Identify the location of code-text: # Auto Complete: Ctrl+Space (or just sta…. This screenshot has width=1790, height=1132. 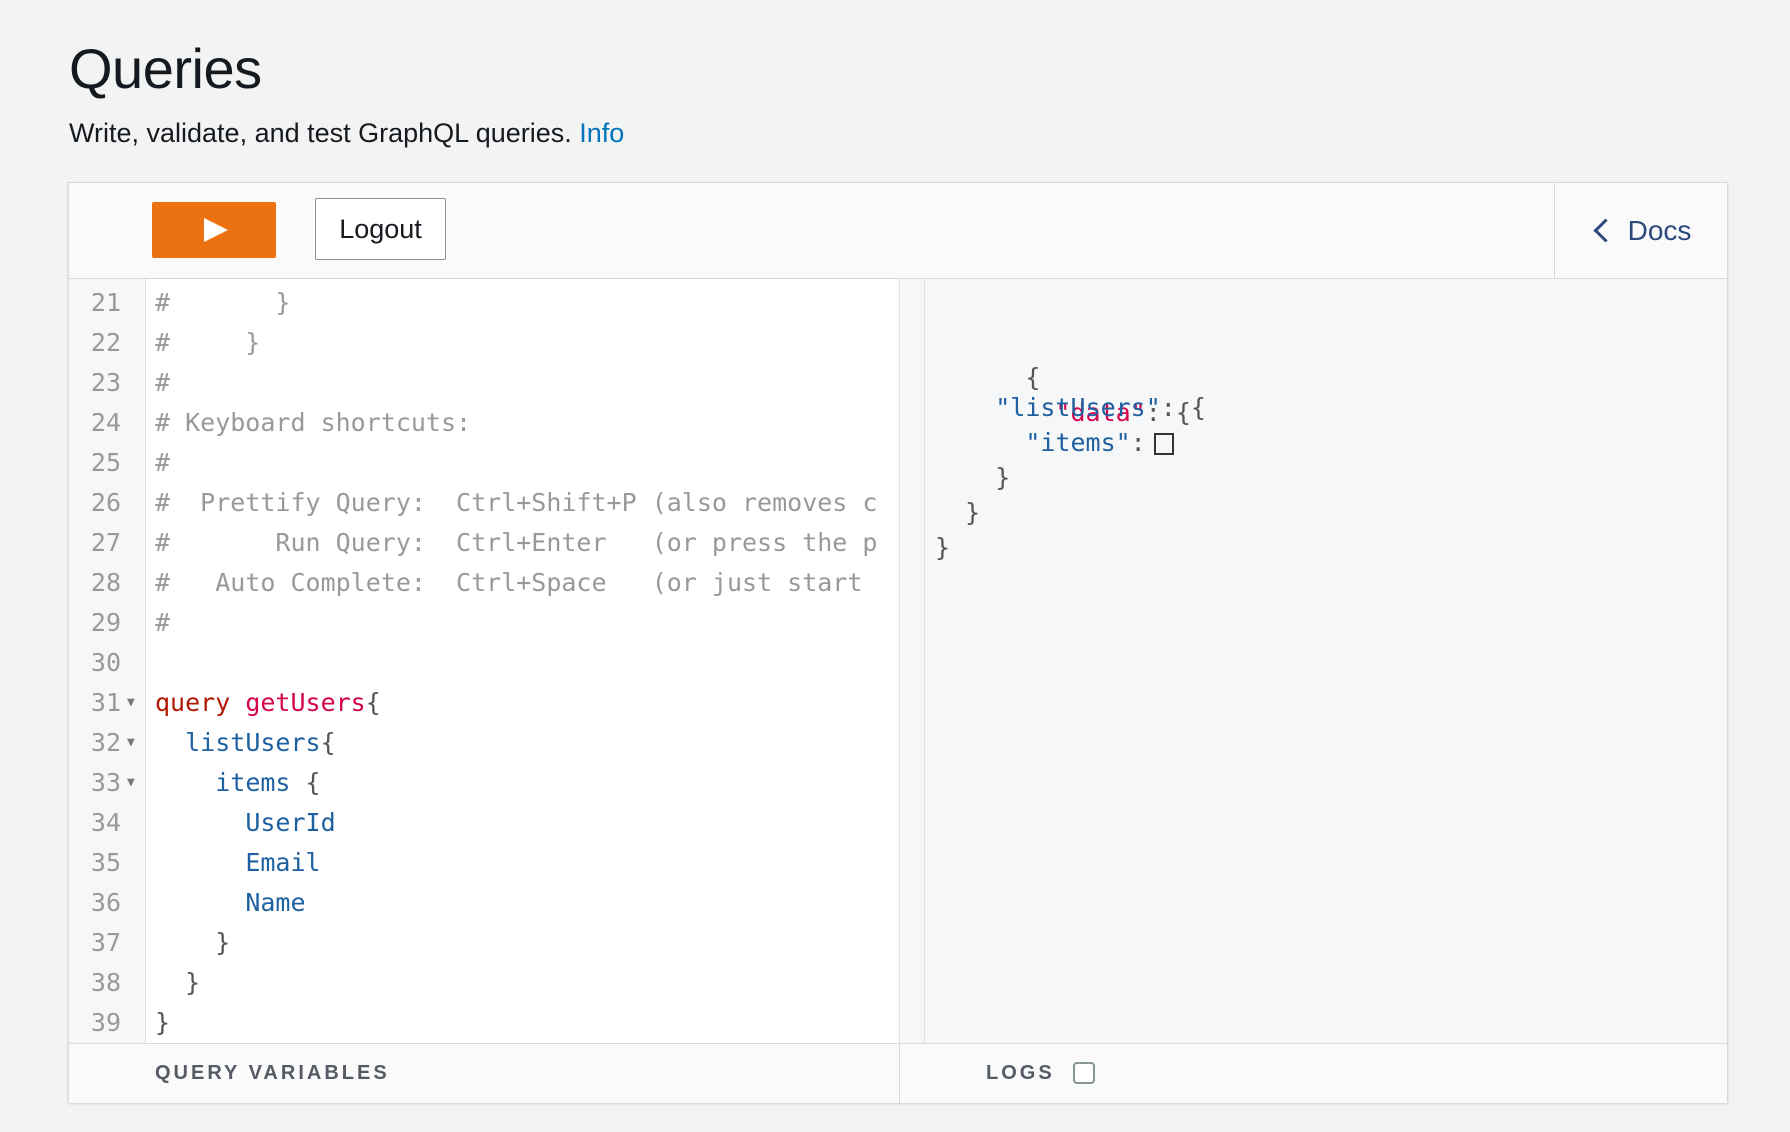
(509, 582).